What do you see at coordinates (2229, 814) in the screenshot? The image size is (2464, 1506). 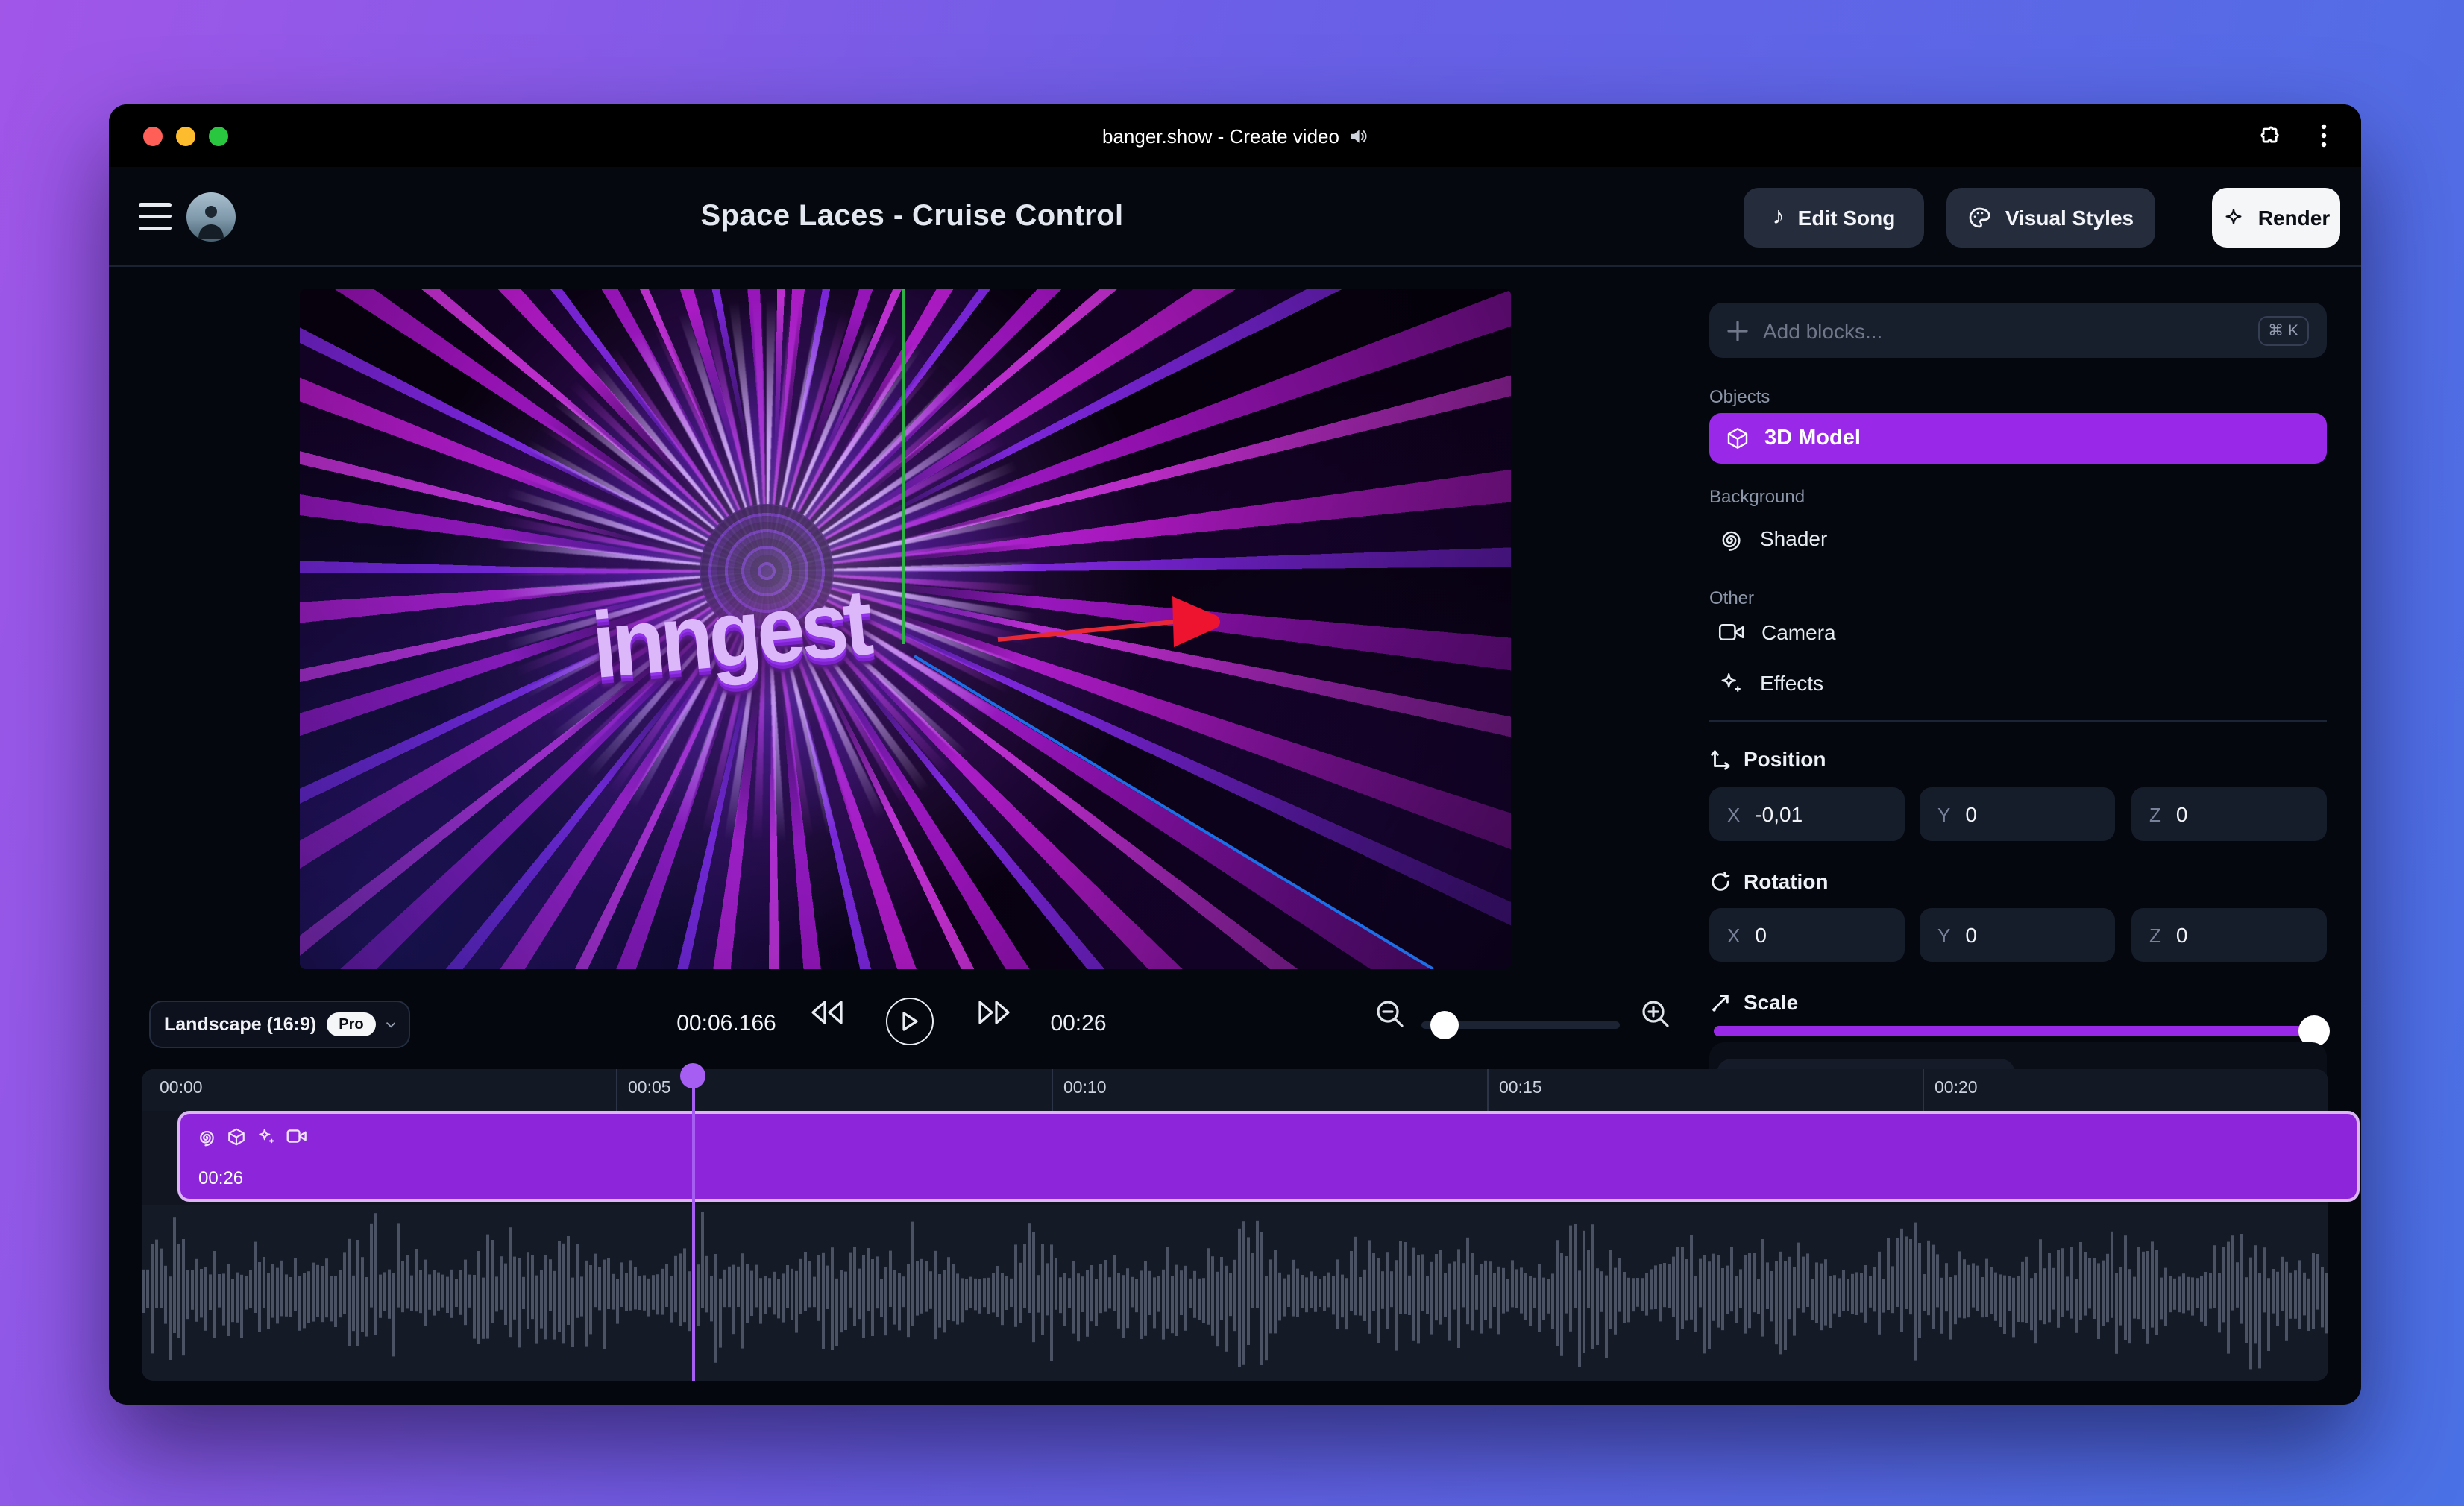 I see `position-z-input: Z 0` at bounding box center [2229, 814].